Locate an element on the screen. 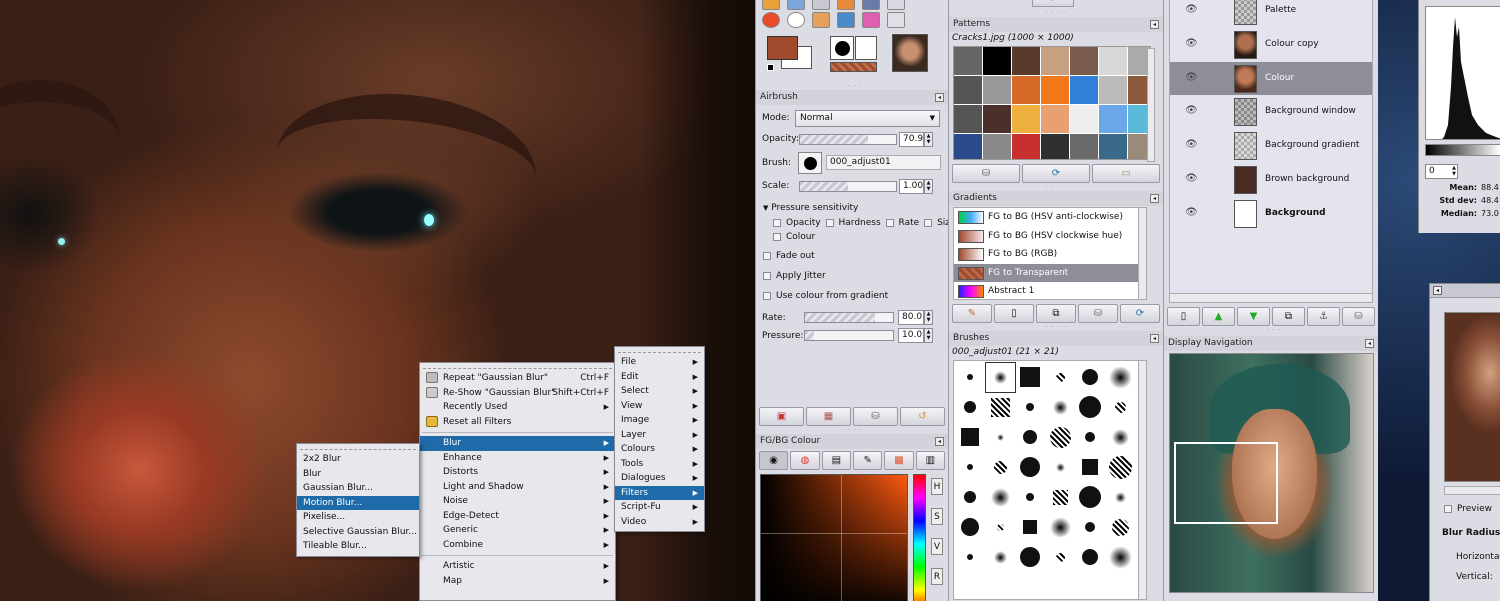  layer-row: 👁 Background is located at coordinates (1271, 214).